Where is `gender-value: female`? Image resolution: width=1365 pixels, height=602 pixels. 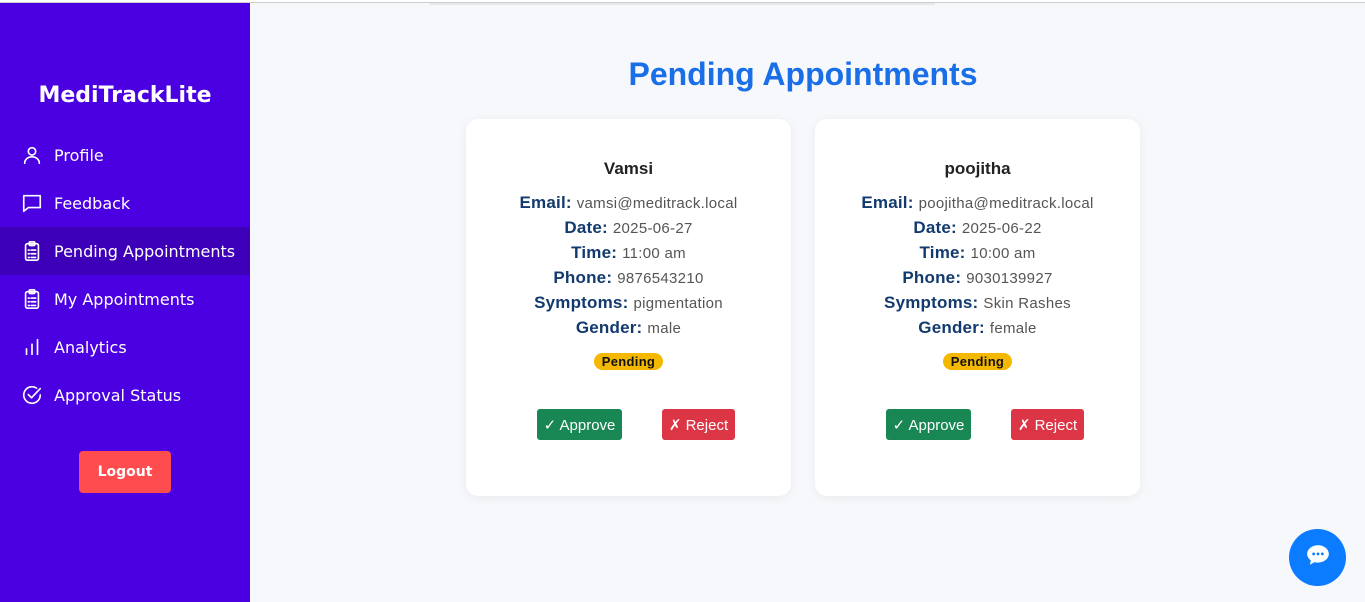 gender-value: female is located at coordinates (1013, 328).